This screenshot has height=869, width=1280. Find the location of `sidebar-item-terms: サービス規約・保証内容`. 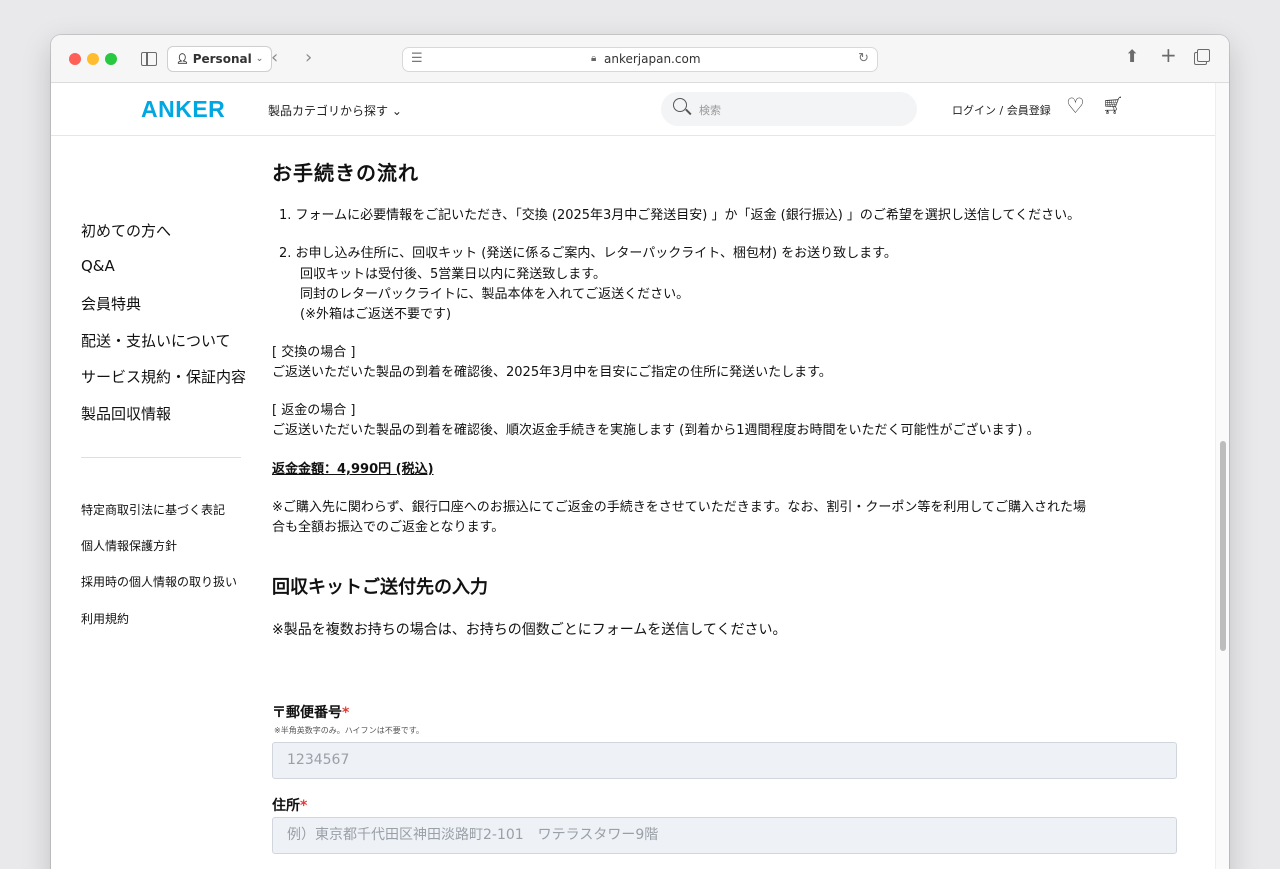

sidebar-item-terms: サービス規約・保証内容 is located at coordinates (163, 376).